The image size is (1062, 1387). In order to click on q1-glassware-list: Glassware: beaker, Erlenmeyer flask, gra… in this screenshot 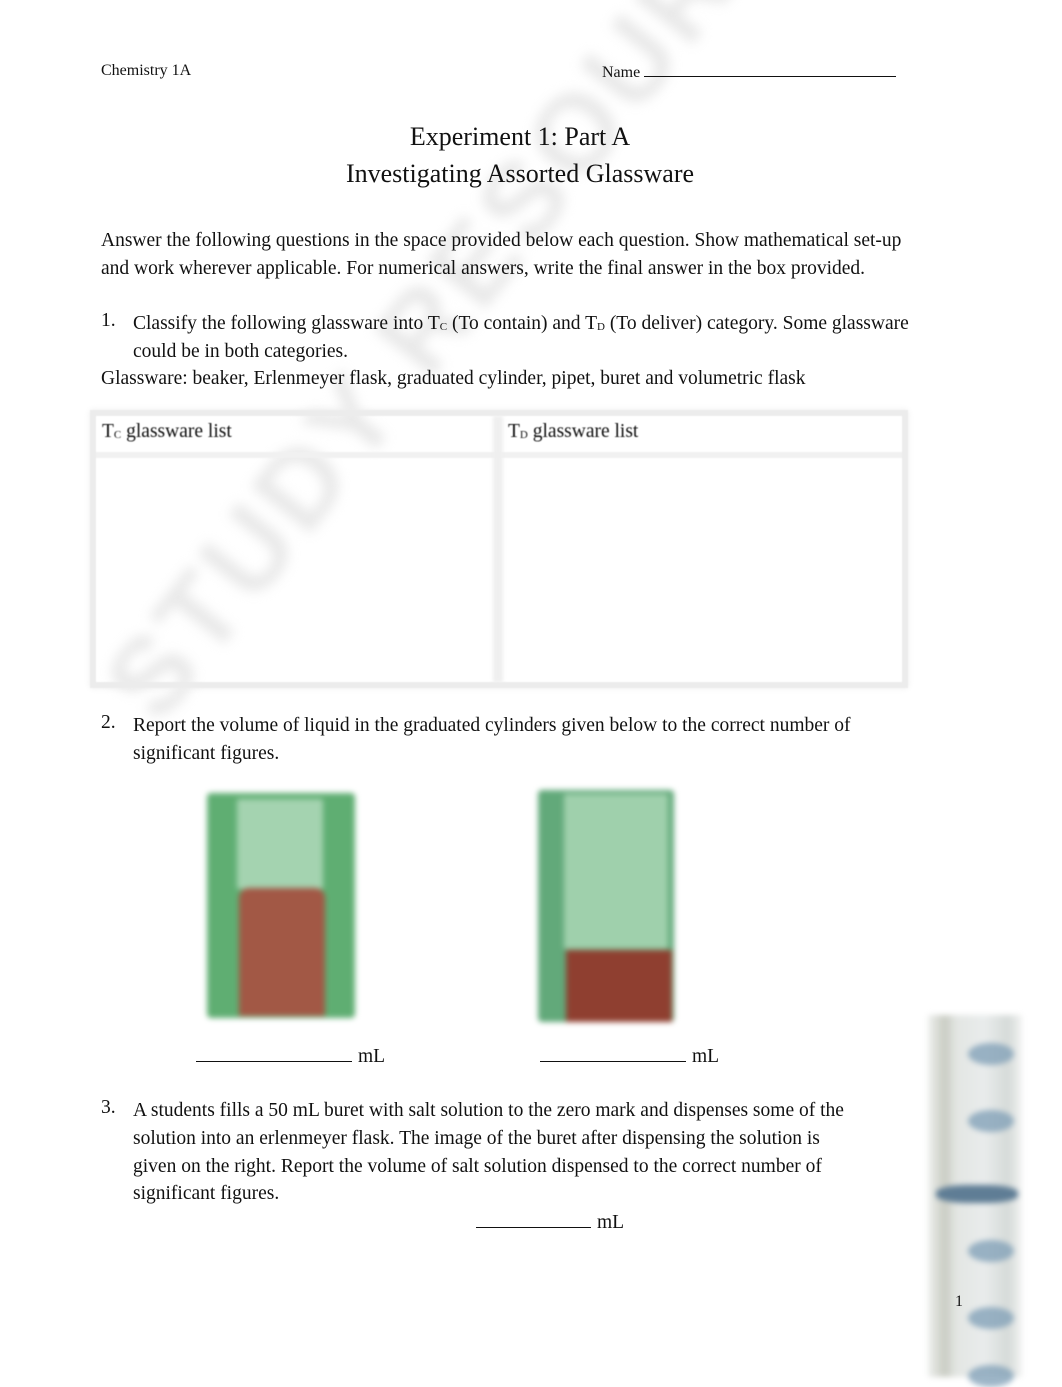, I will do `click(453, 378)`.